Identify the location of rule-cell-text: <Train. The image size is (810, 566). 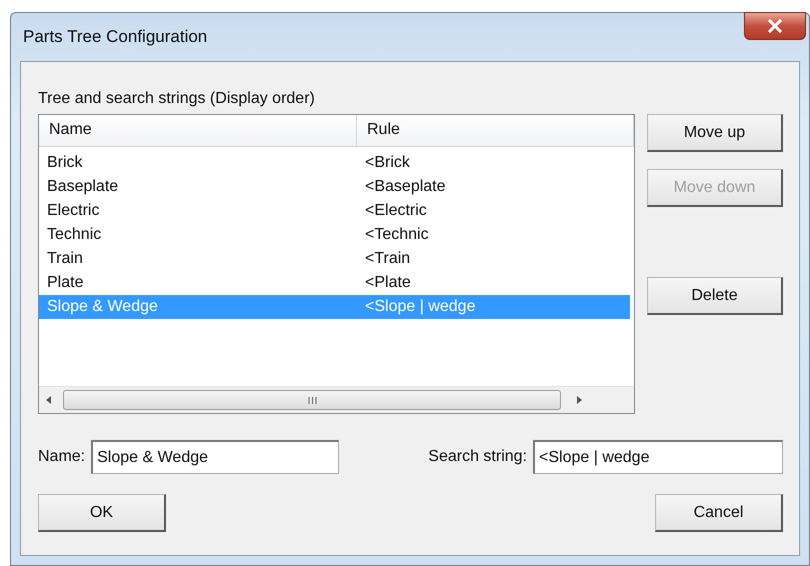
(388, 259).